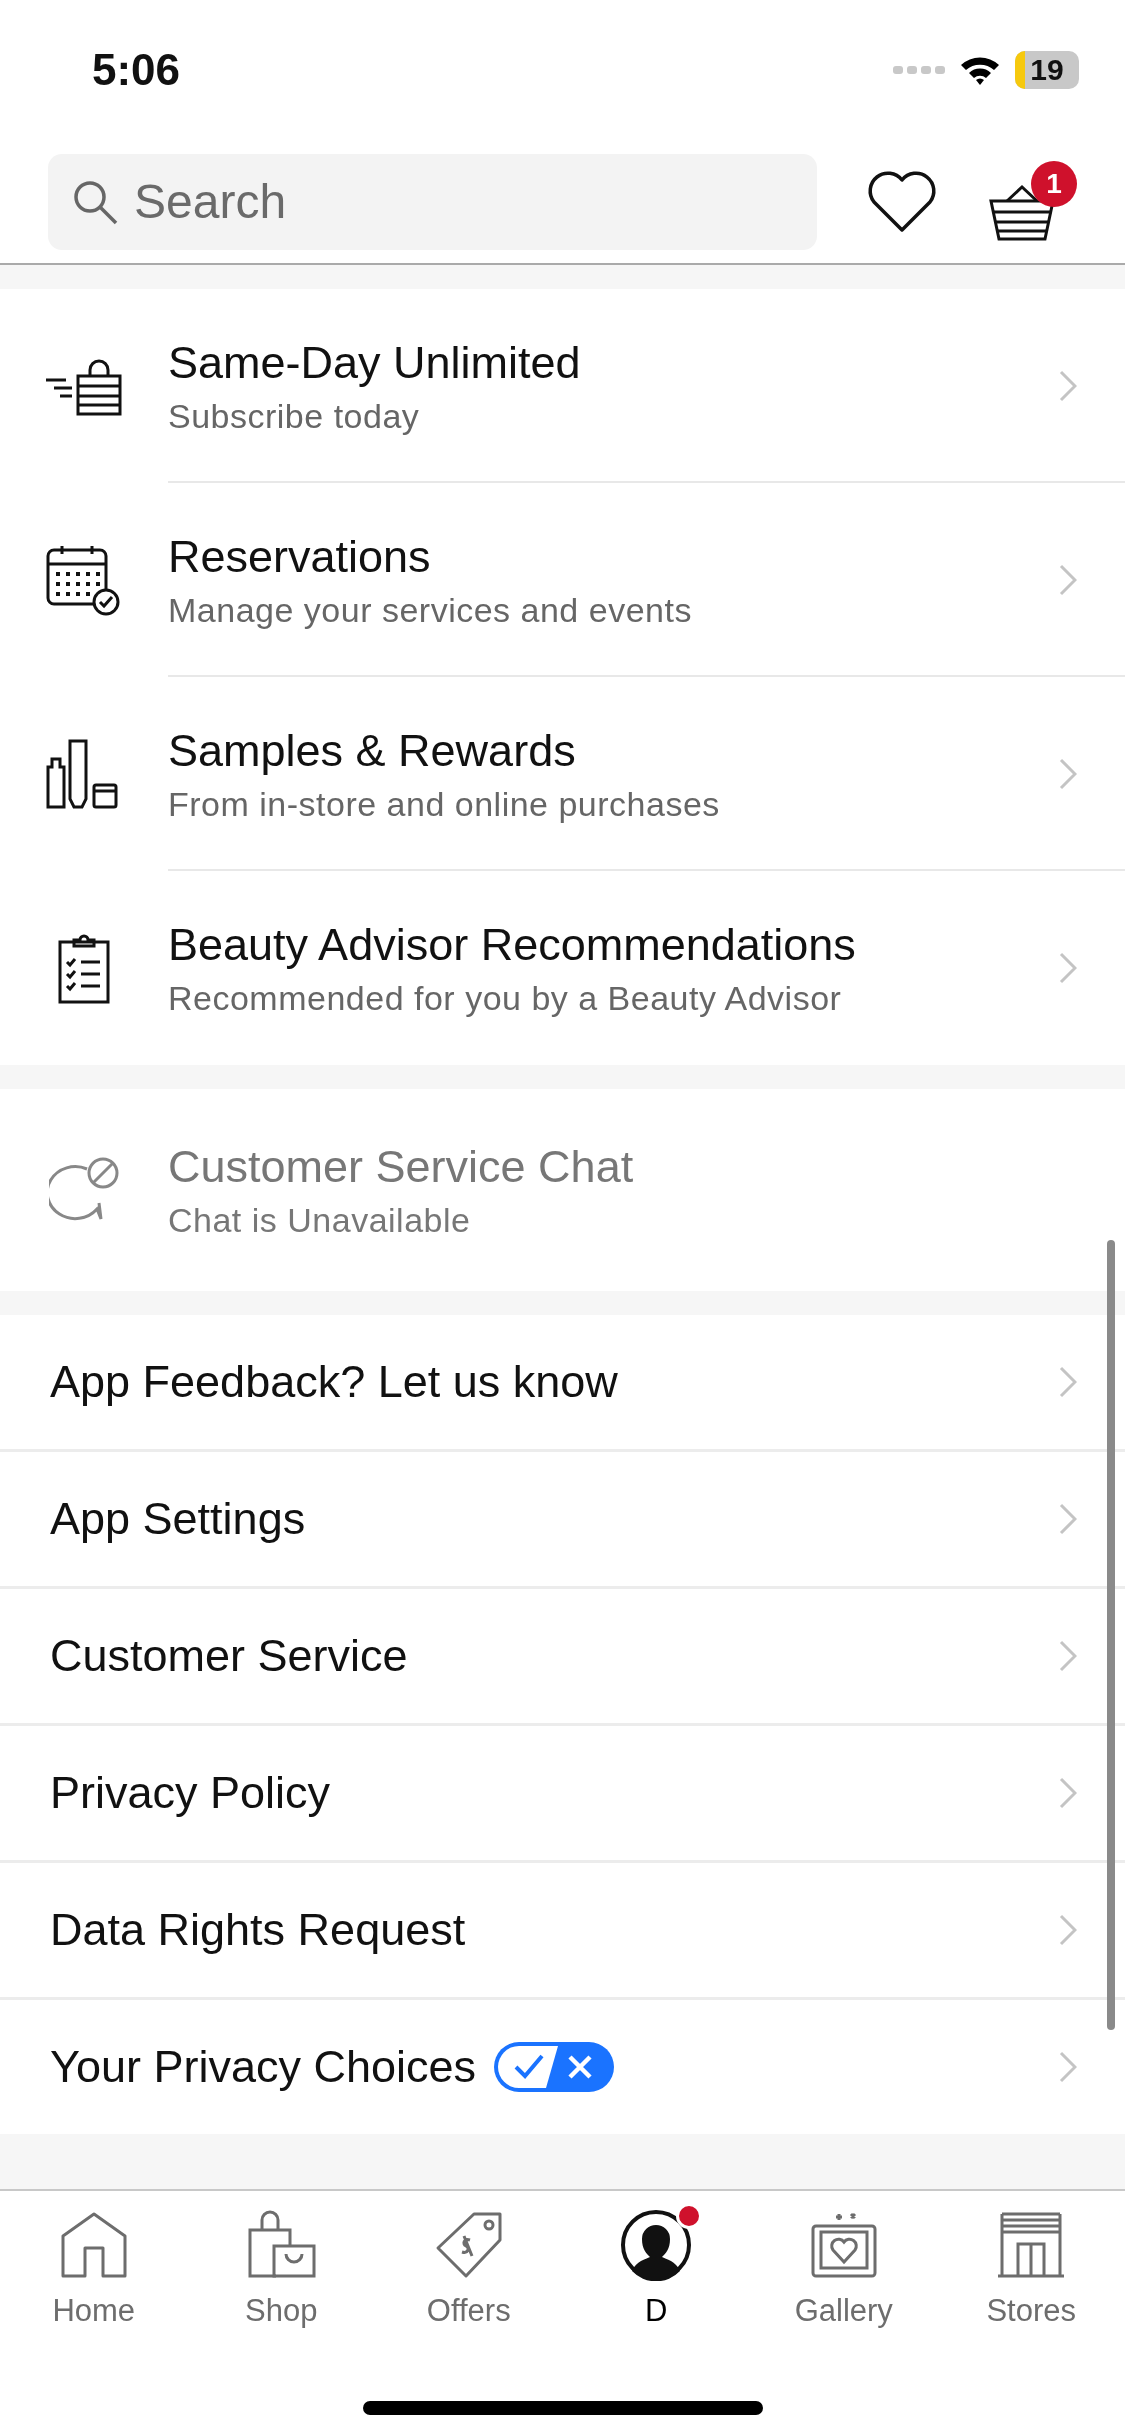 Image resolution: width=1125 pixels, height=2436 pixels. I want to click on menu-item: Samples & Rewards From in-store and online purchases, so click(562, 774).